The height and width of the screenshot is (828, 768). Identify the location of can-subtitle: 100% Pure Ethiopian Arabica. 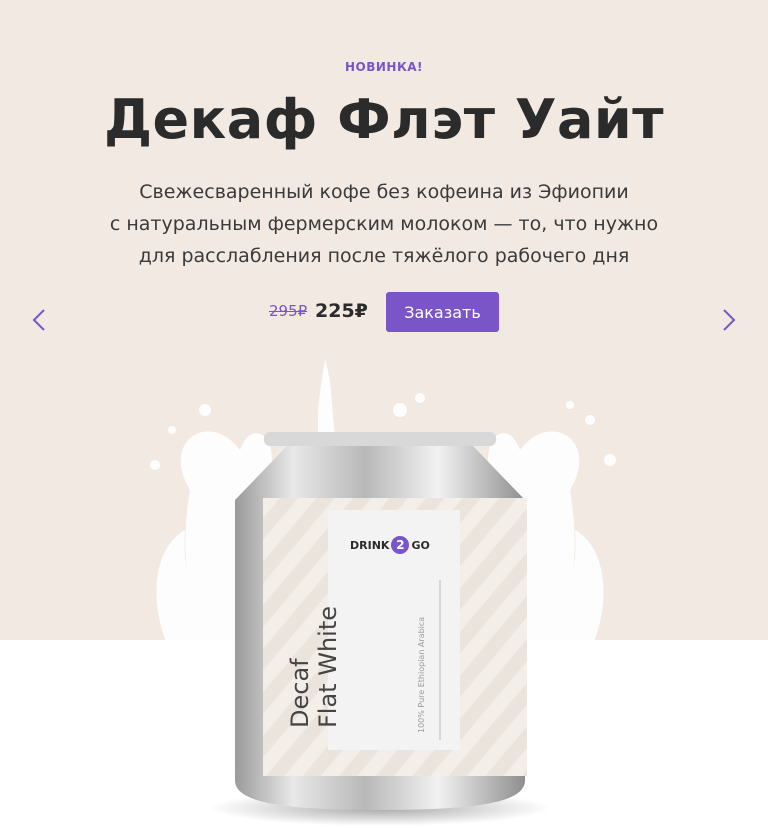
(421, 674).